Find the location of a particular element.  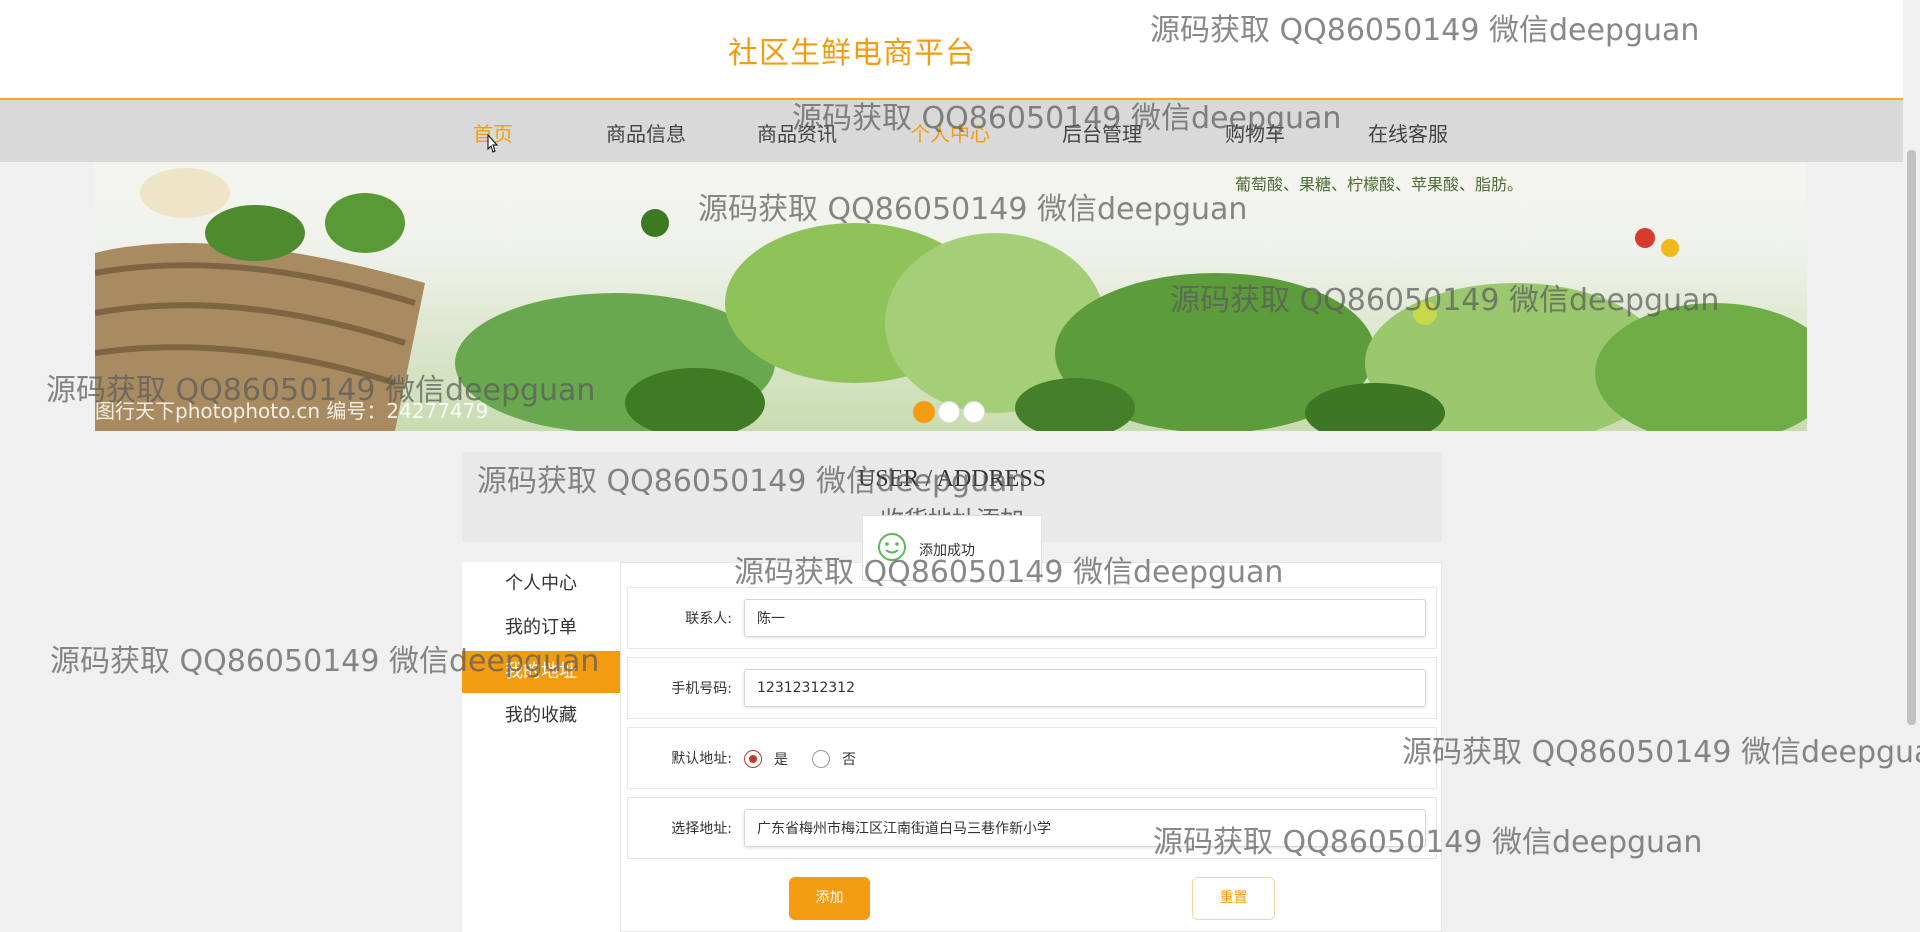

nav-personal-center: 个人中心 is located at coordinates (950, 132).